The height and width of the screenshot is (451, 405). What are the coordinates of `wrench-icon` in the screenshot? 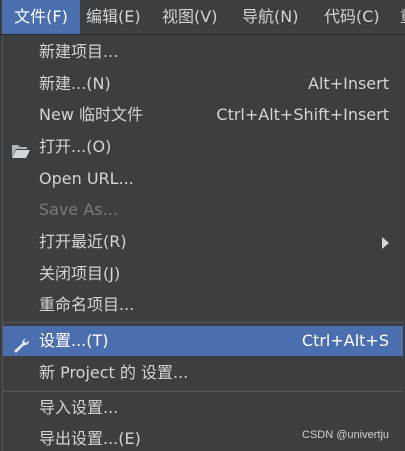 It's located at (21, 343).